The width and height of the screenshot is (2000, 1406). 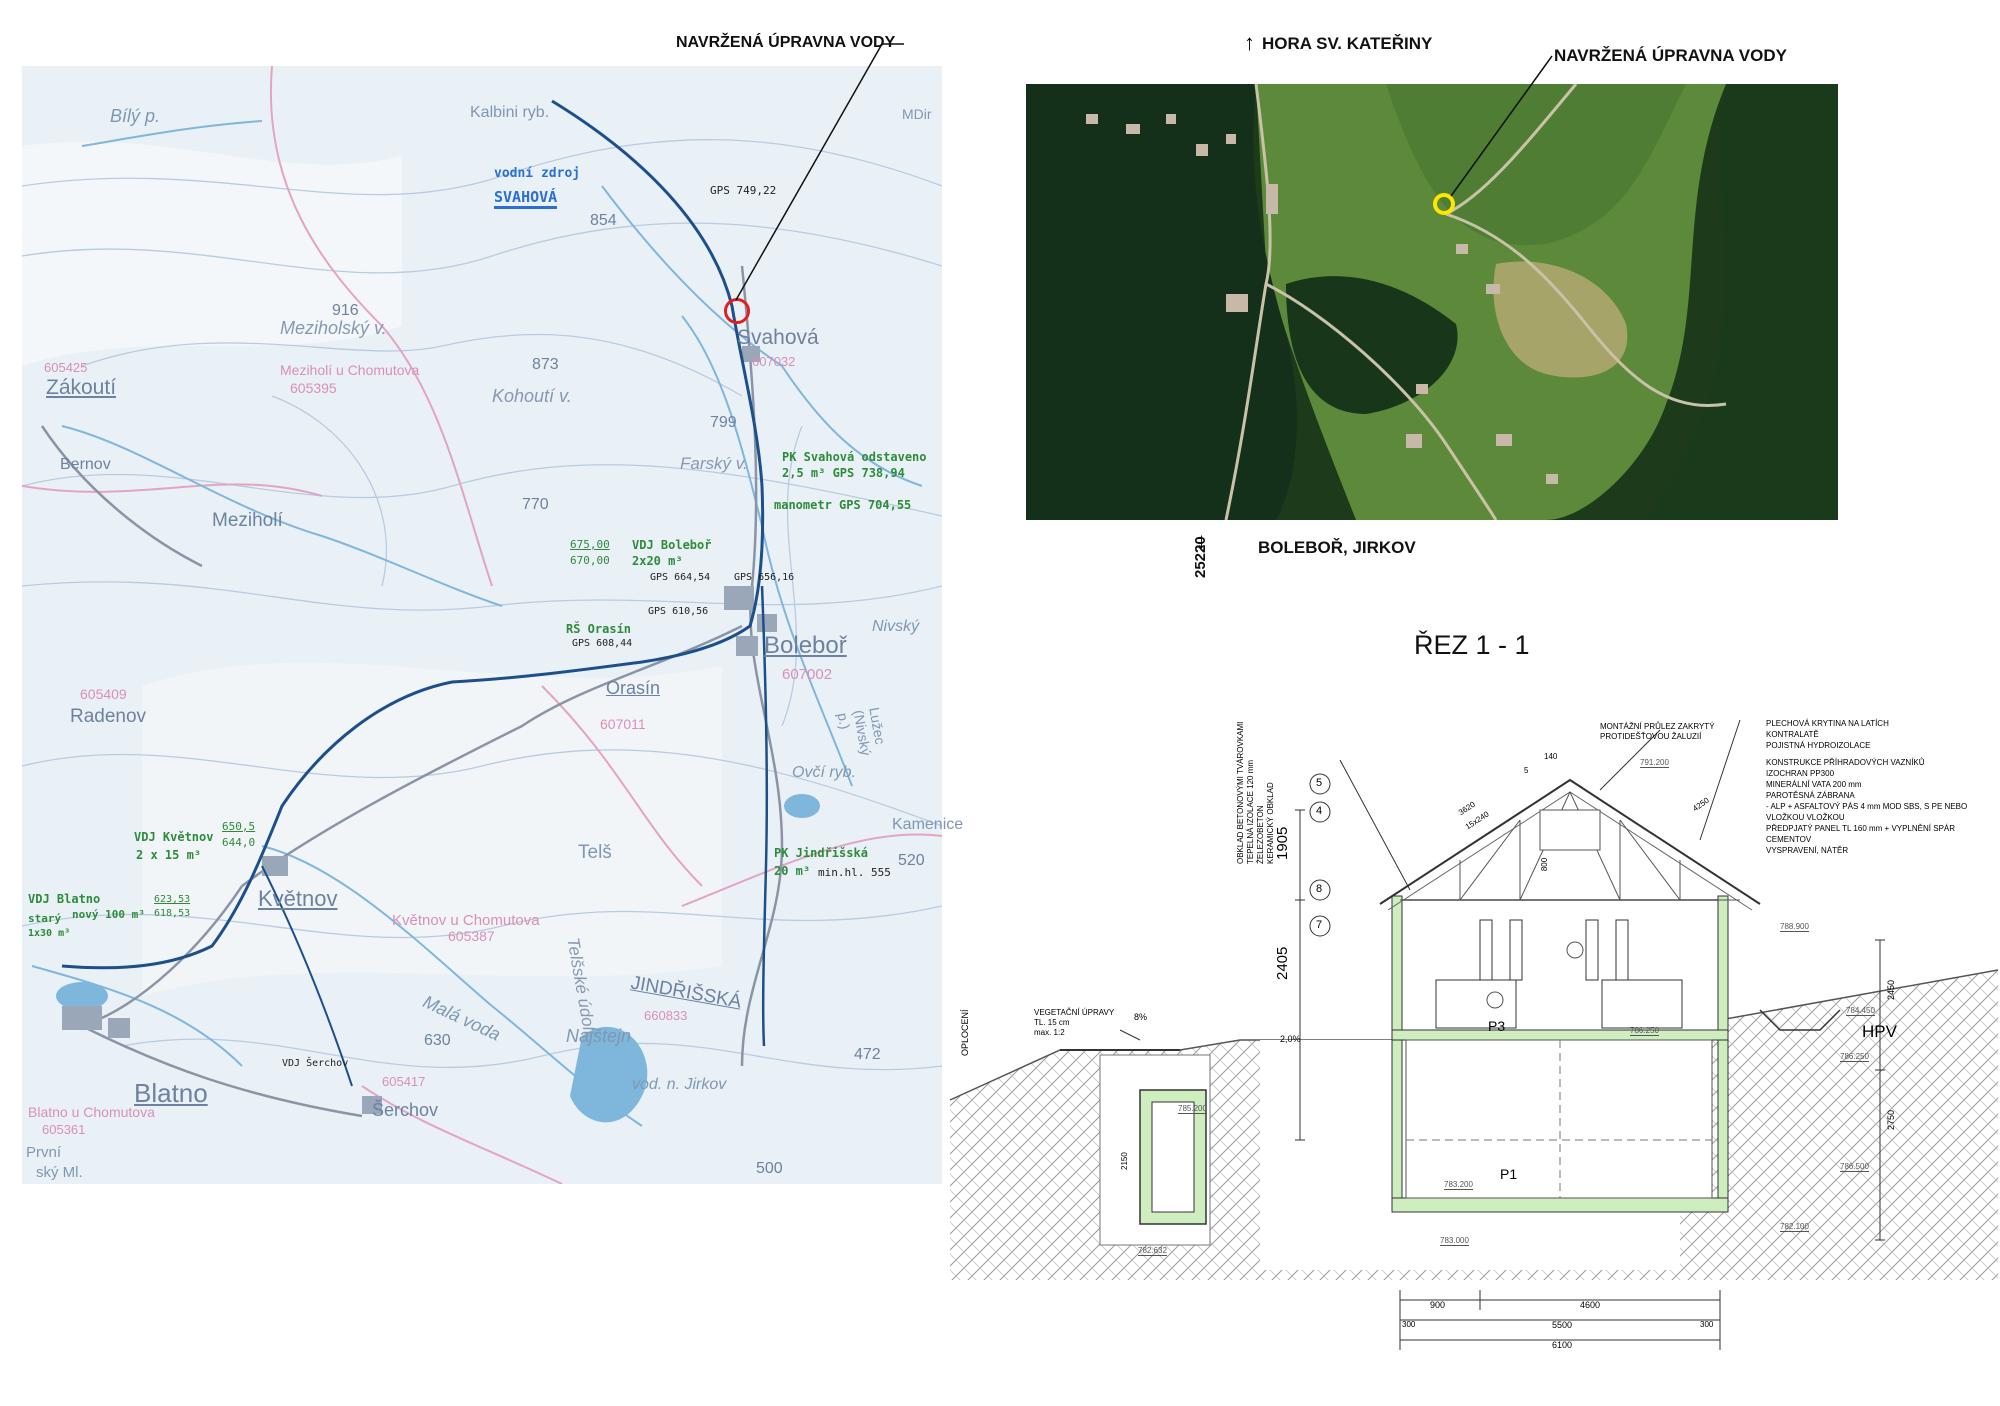 What do you see at coordinates (1891, 989) in the screenshot?
I see `dimension: 2450` at bounding box center [1891, 989].